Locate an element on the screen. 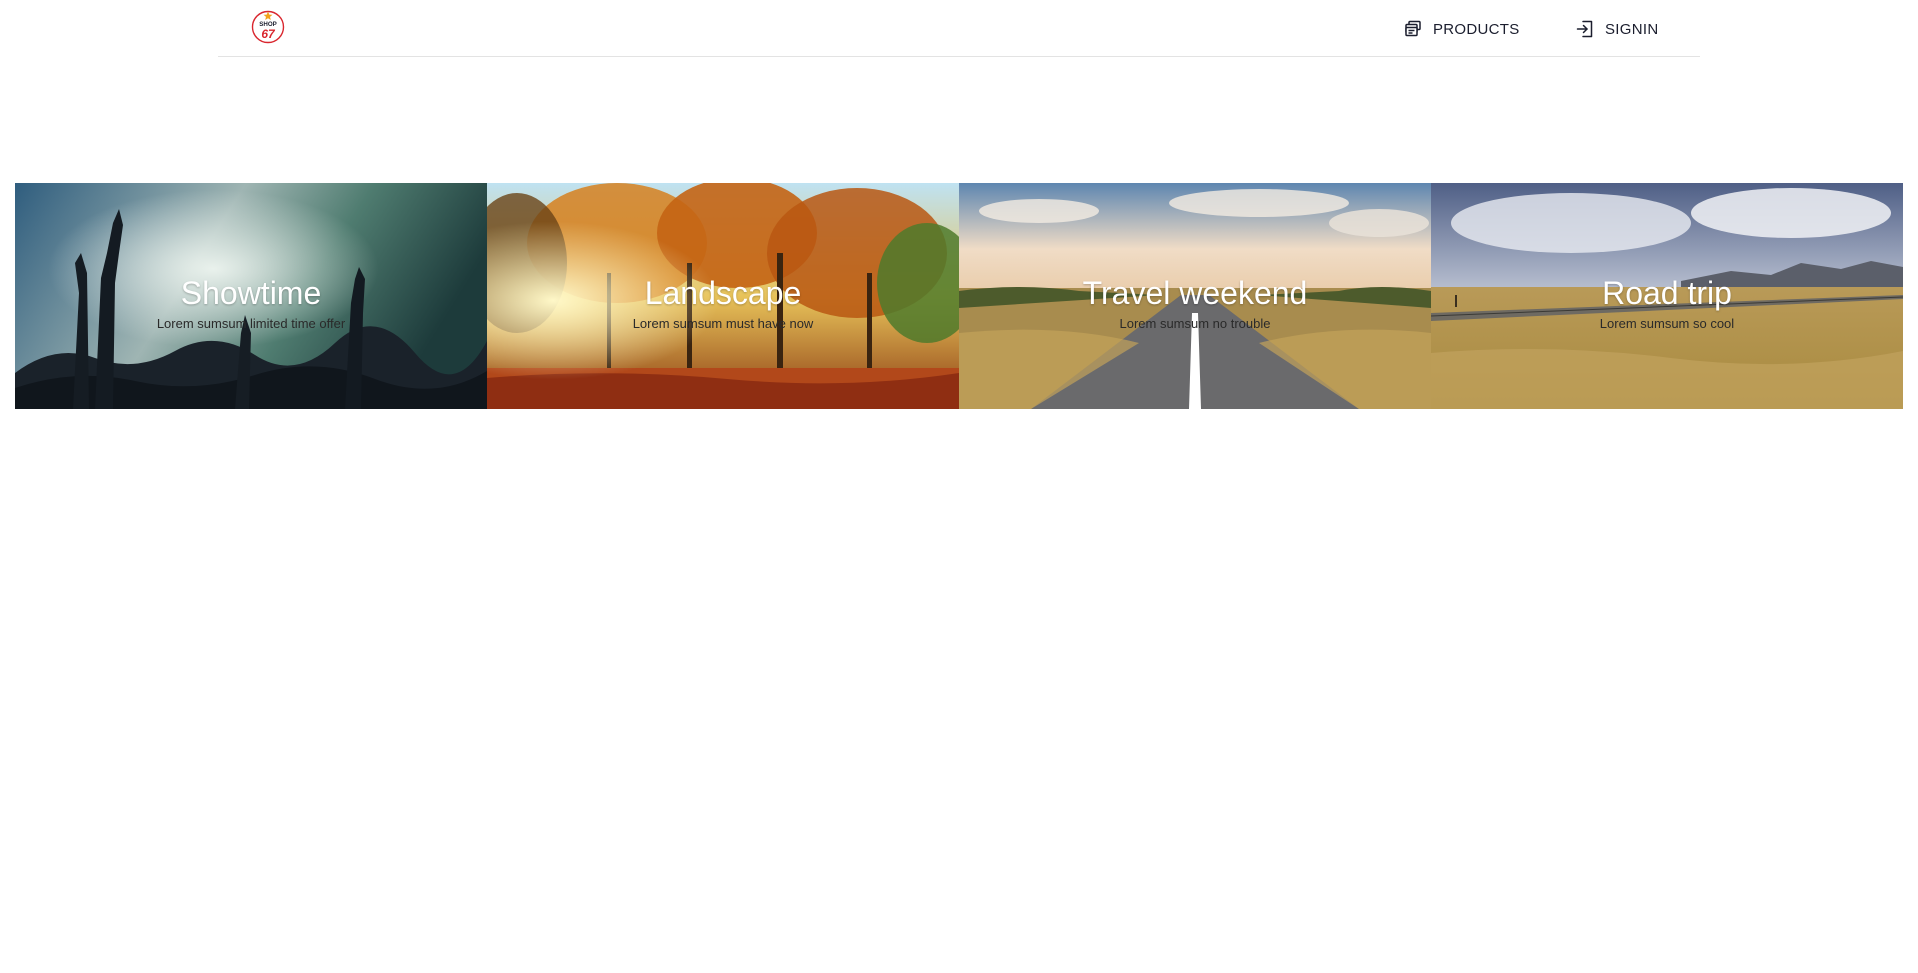 The width and height of the screenshot is (1918, 973). svg-text: 67 is located at coordinates (268, 34).